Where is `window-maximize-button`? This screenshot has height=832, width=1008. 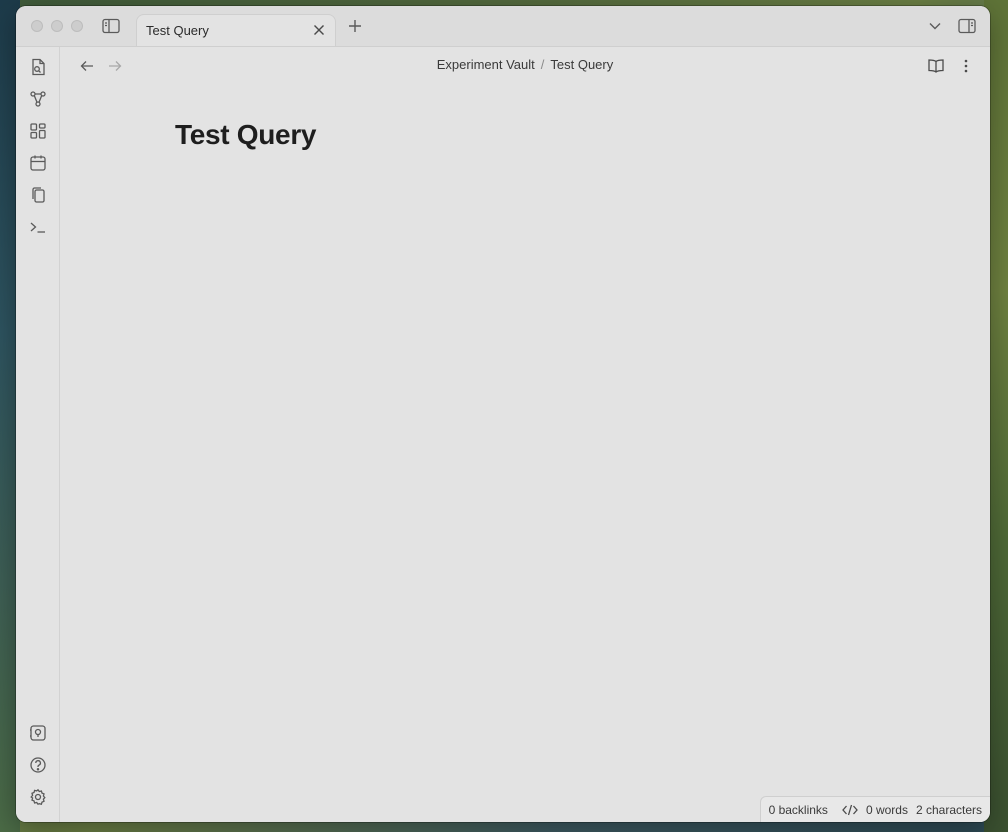
window-maximize-button is located at coordinates (77, 26).